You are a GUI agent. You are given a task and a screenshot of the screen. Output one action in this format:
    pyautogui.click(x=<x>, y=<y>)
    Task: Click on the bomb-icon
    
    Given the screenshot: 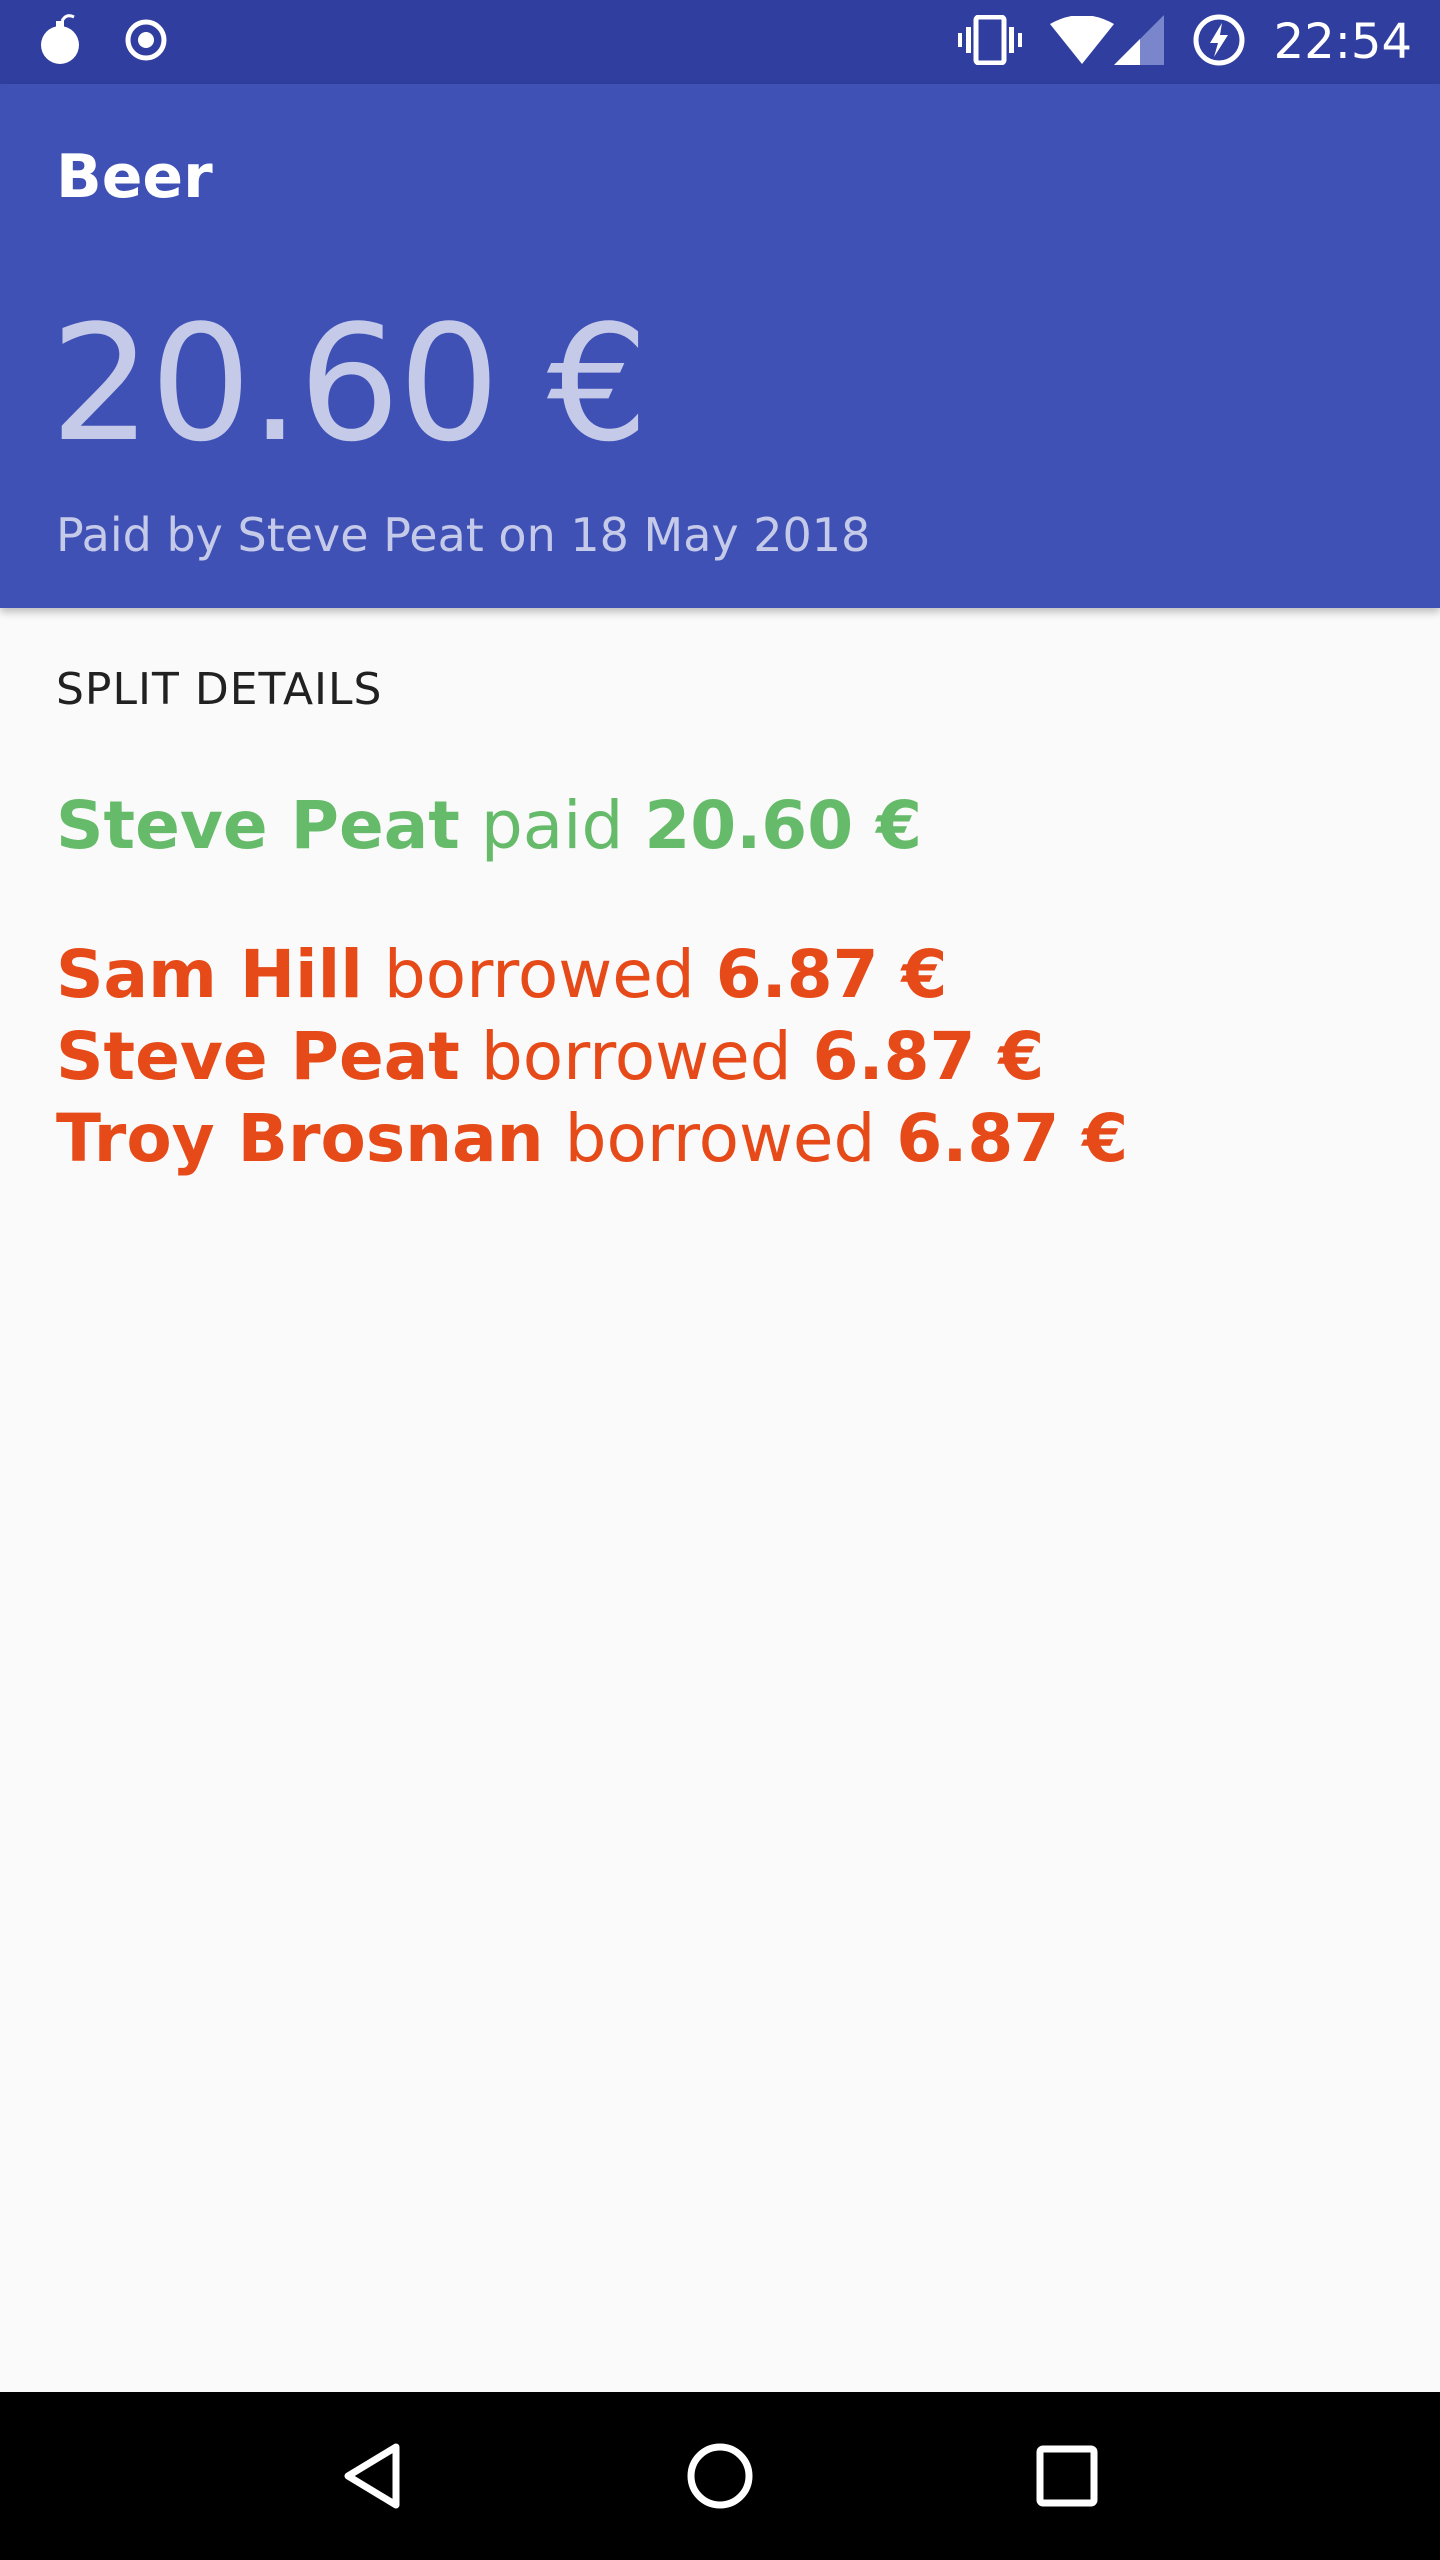 What is the action you would take?
    pyautogui.click(x=62, y=42)
    